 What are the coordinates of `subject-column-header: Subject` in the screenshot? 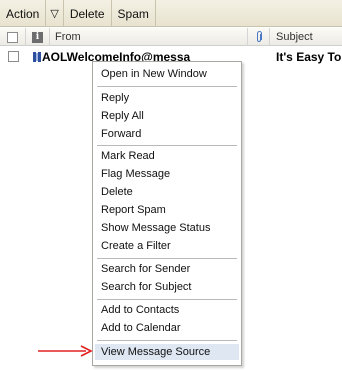 It's located at (306, 37).